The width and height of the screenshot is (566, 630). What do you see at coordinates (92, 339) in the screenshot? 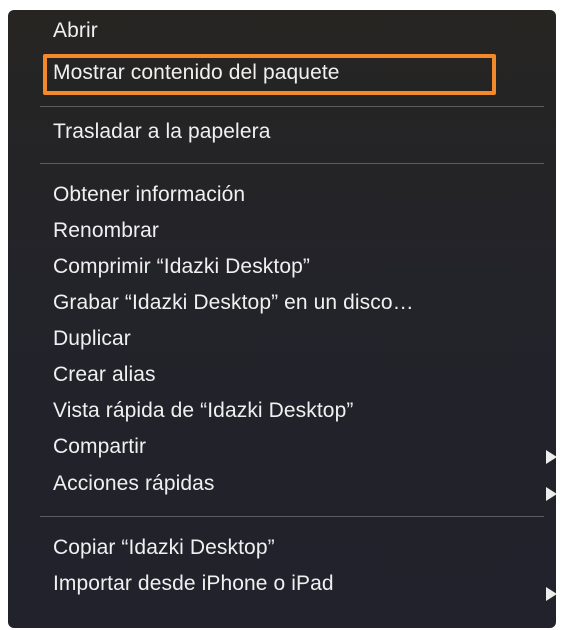
I see `menu-item-duplicar: Duplicar` at bounding box center [92, 339].